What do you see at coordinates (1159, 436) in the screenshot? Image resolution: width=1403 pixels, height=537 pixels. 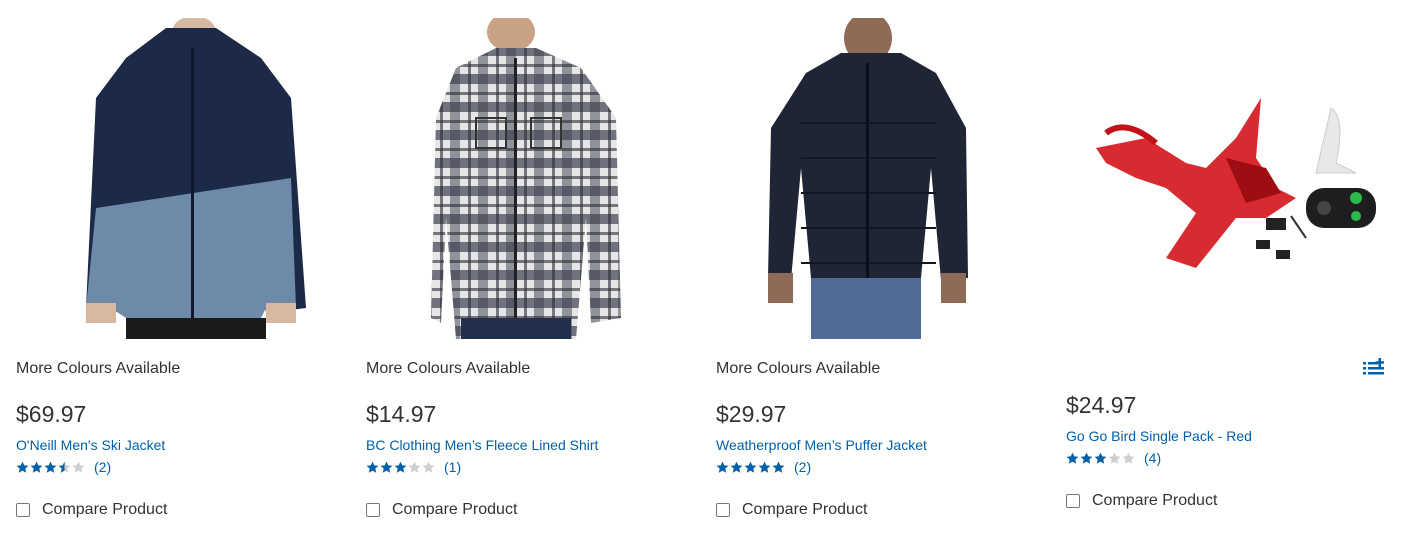 I see `product-title-link: Go Go Bird Single Pack - Red` at bounding box center [1159, 436].